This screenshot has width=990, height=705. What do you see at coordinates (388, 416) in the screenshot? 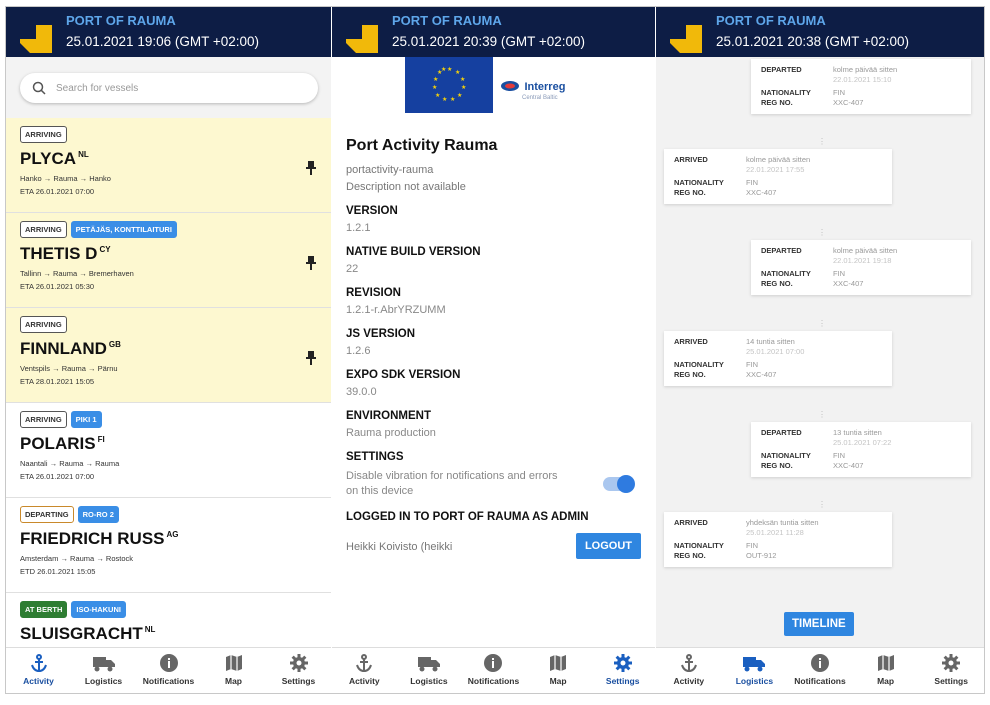
I see `environment-label: ENVIRONMENT` at bounding box center [388, 416].